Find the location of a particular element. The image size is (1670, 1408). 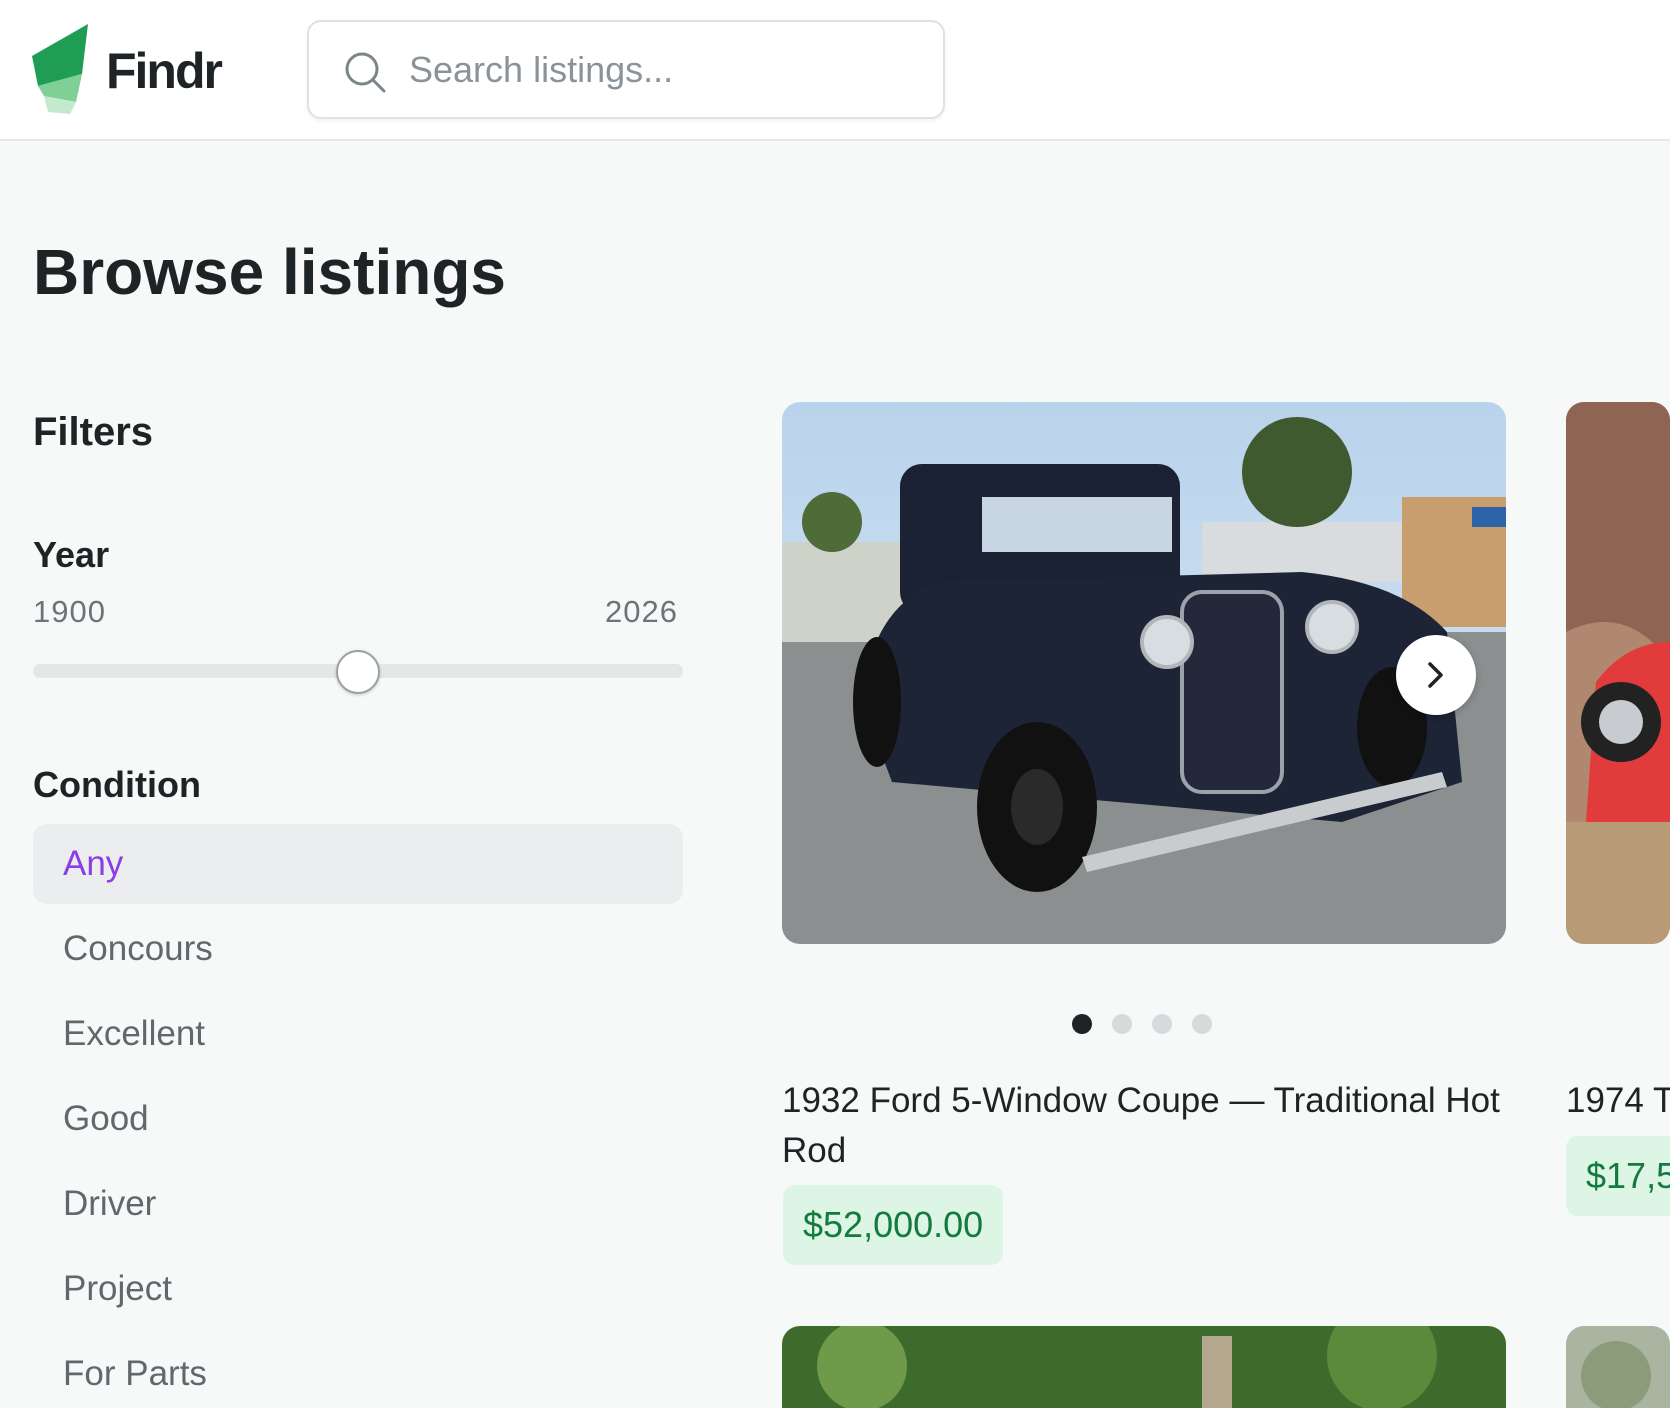

logo: Findr is located at coordinates (126, 69).